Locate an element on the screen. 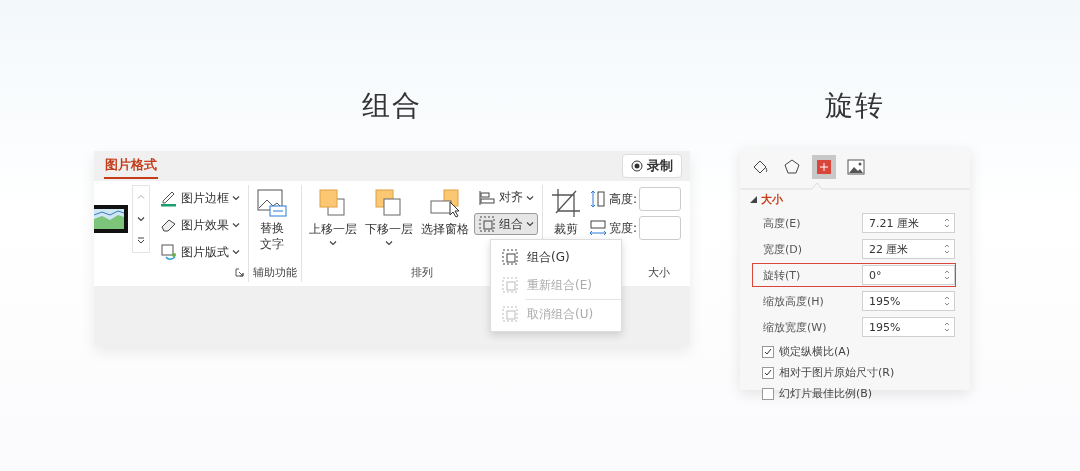  size-position-icon is located at coordinates (824, 167).